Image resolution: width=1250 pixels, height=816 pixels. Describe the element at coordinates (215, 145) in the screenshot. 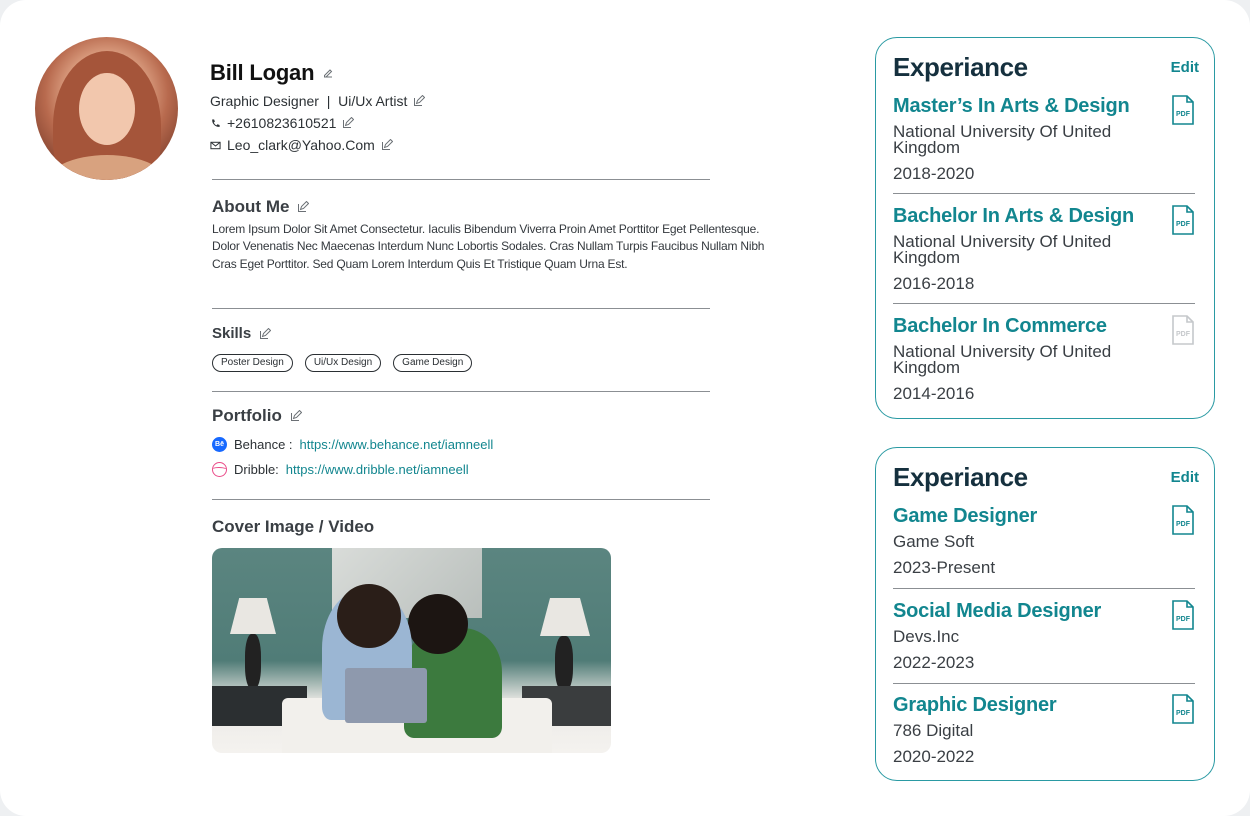

I see `mail-icon` at that location.